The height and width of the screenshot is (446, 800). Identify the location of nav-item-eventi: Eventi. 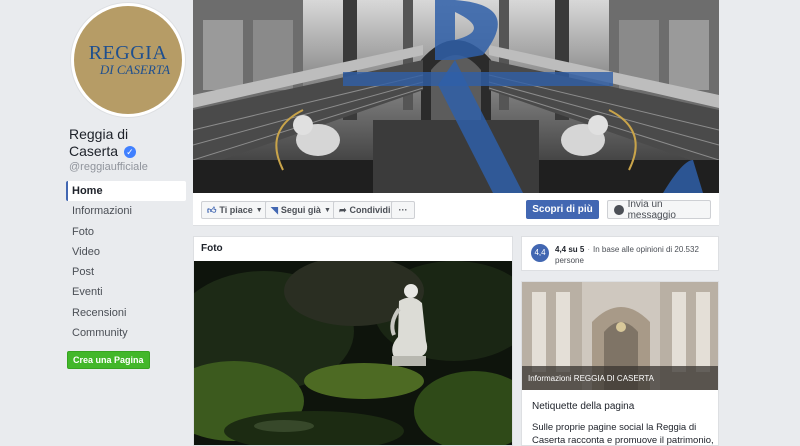
(126, 292).